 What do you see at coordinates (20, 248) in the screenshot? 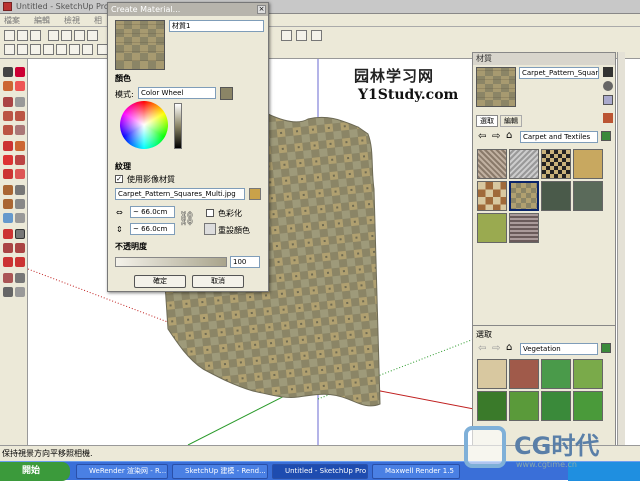
I see `zoom-window-icon` at bounding box center [20, 248].